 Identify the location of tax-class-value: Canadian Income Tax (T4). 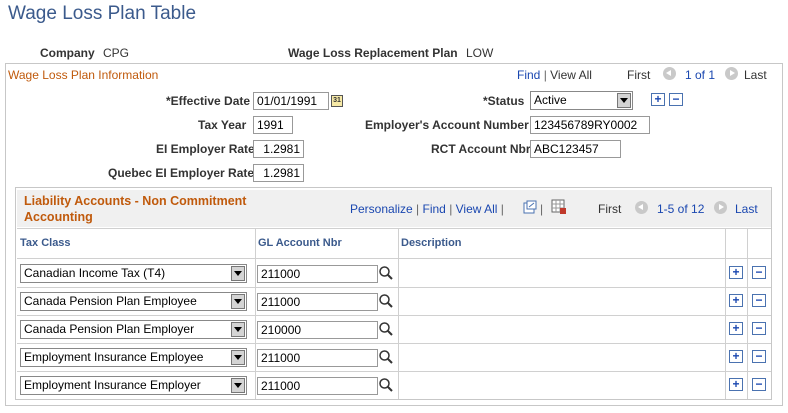
(95, 273).